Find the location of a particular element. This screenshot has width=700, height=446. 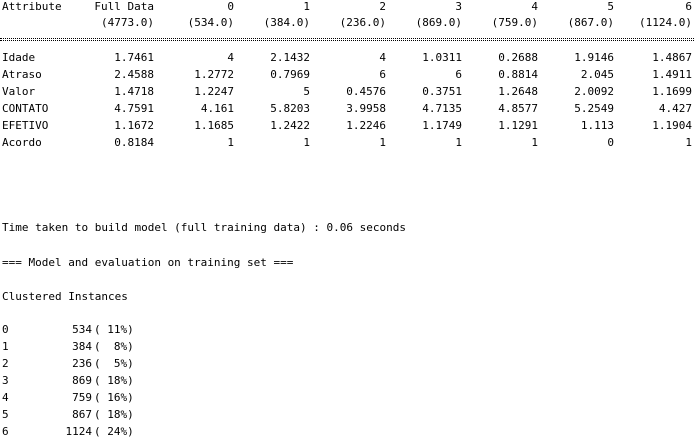

full-data-value: 2.4588 is located at coordinates (134, 74).